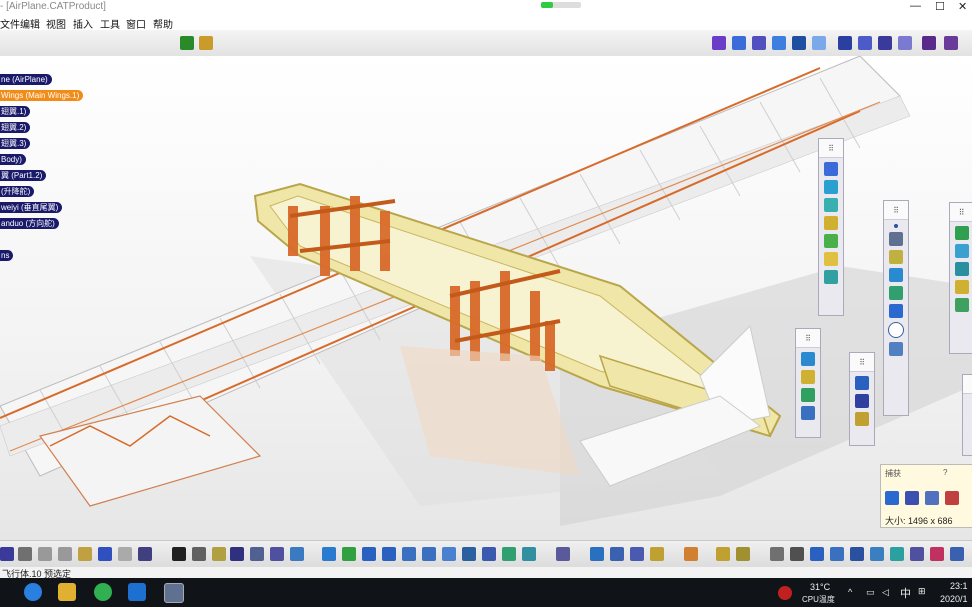  What do you see at coordinates (779, 43) in the screenshot?
I see `shaft-icon` at bounding box center [779, 43].